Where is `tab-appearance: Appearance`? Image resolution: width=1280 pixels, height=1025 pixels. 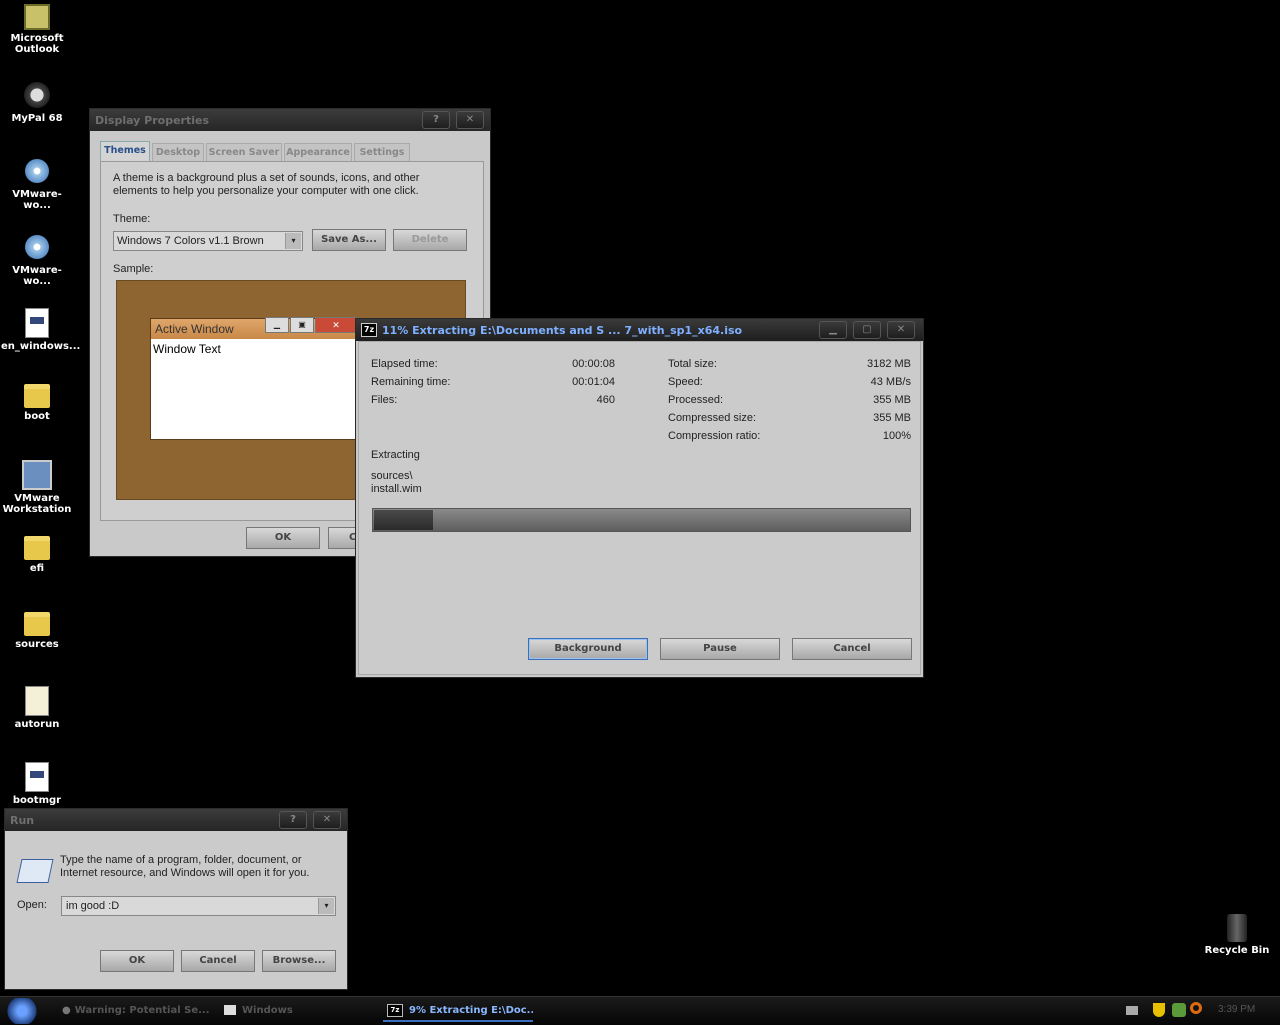 tab-appearance: Appearance is located at coordinates (318, 152).